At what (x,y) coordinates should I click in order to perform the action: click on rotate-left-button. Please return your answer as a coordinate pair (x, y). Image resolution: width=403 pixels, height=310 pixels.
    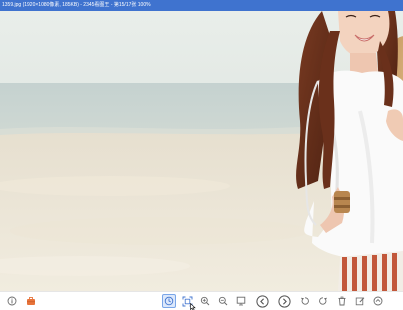
    Looking at the image, I should click on (305, 301).